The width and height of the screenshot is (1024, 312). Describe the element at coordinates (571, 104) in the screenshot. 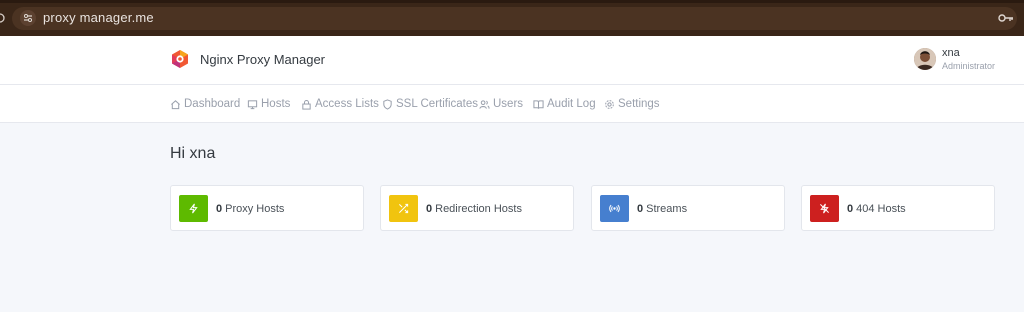

I see `nav-label: Audit Log` at that location.